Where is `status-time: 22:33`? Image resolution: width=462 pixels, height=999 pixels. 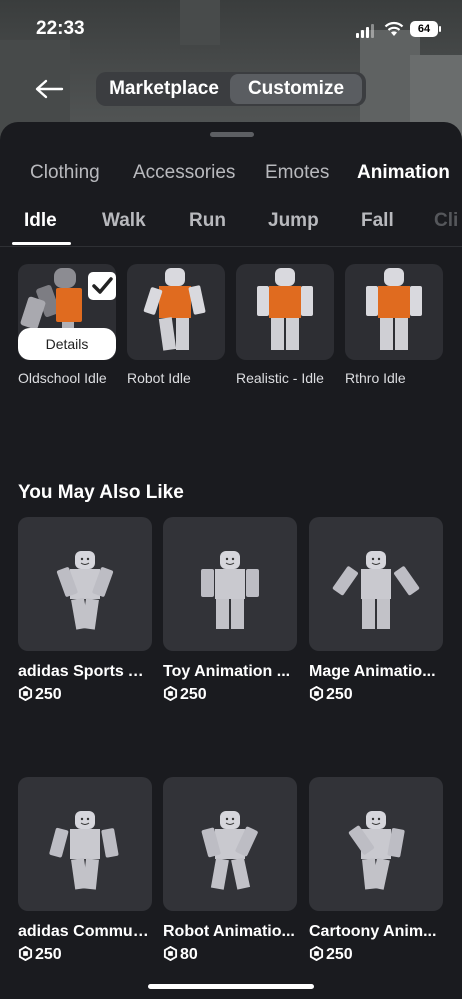 status-time: 22:33 is located at coordinates (60, 28).